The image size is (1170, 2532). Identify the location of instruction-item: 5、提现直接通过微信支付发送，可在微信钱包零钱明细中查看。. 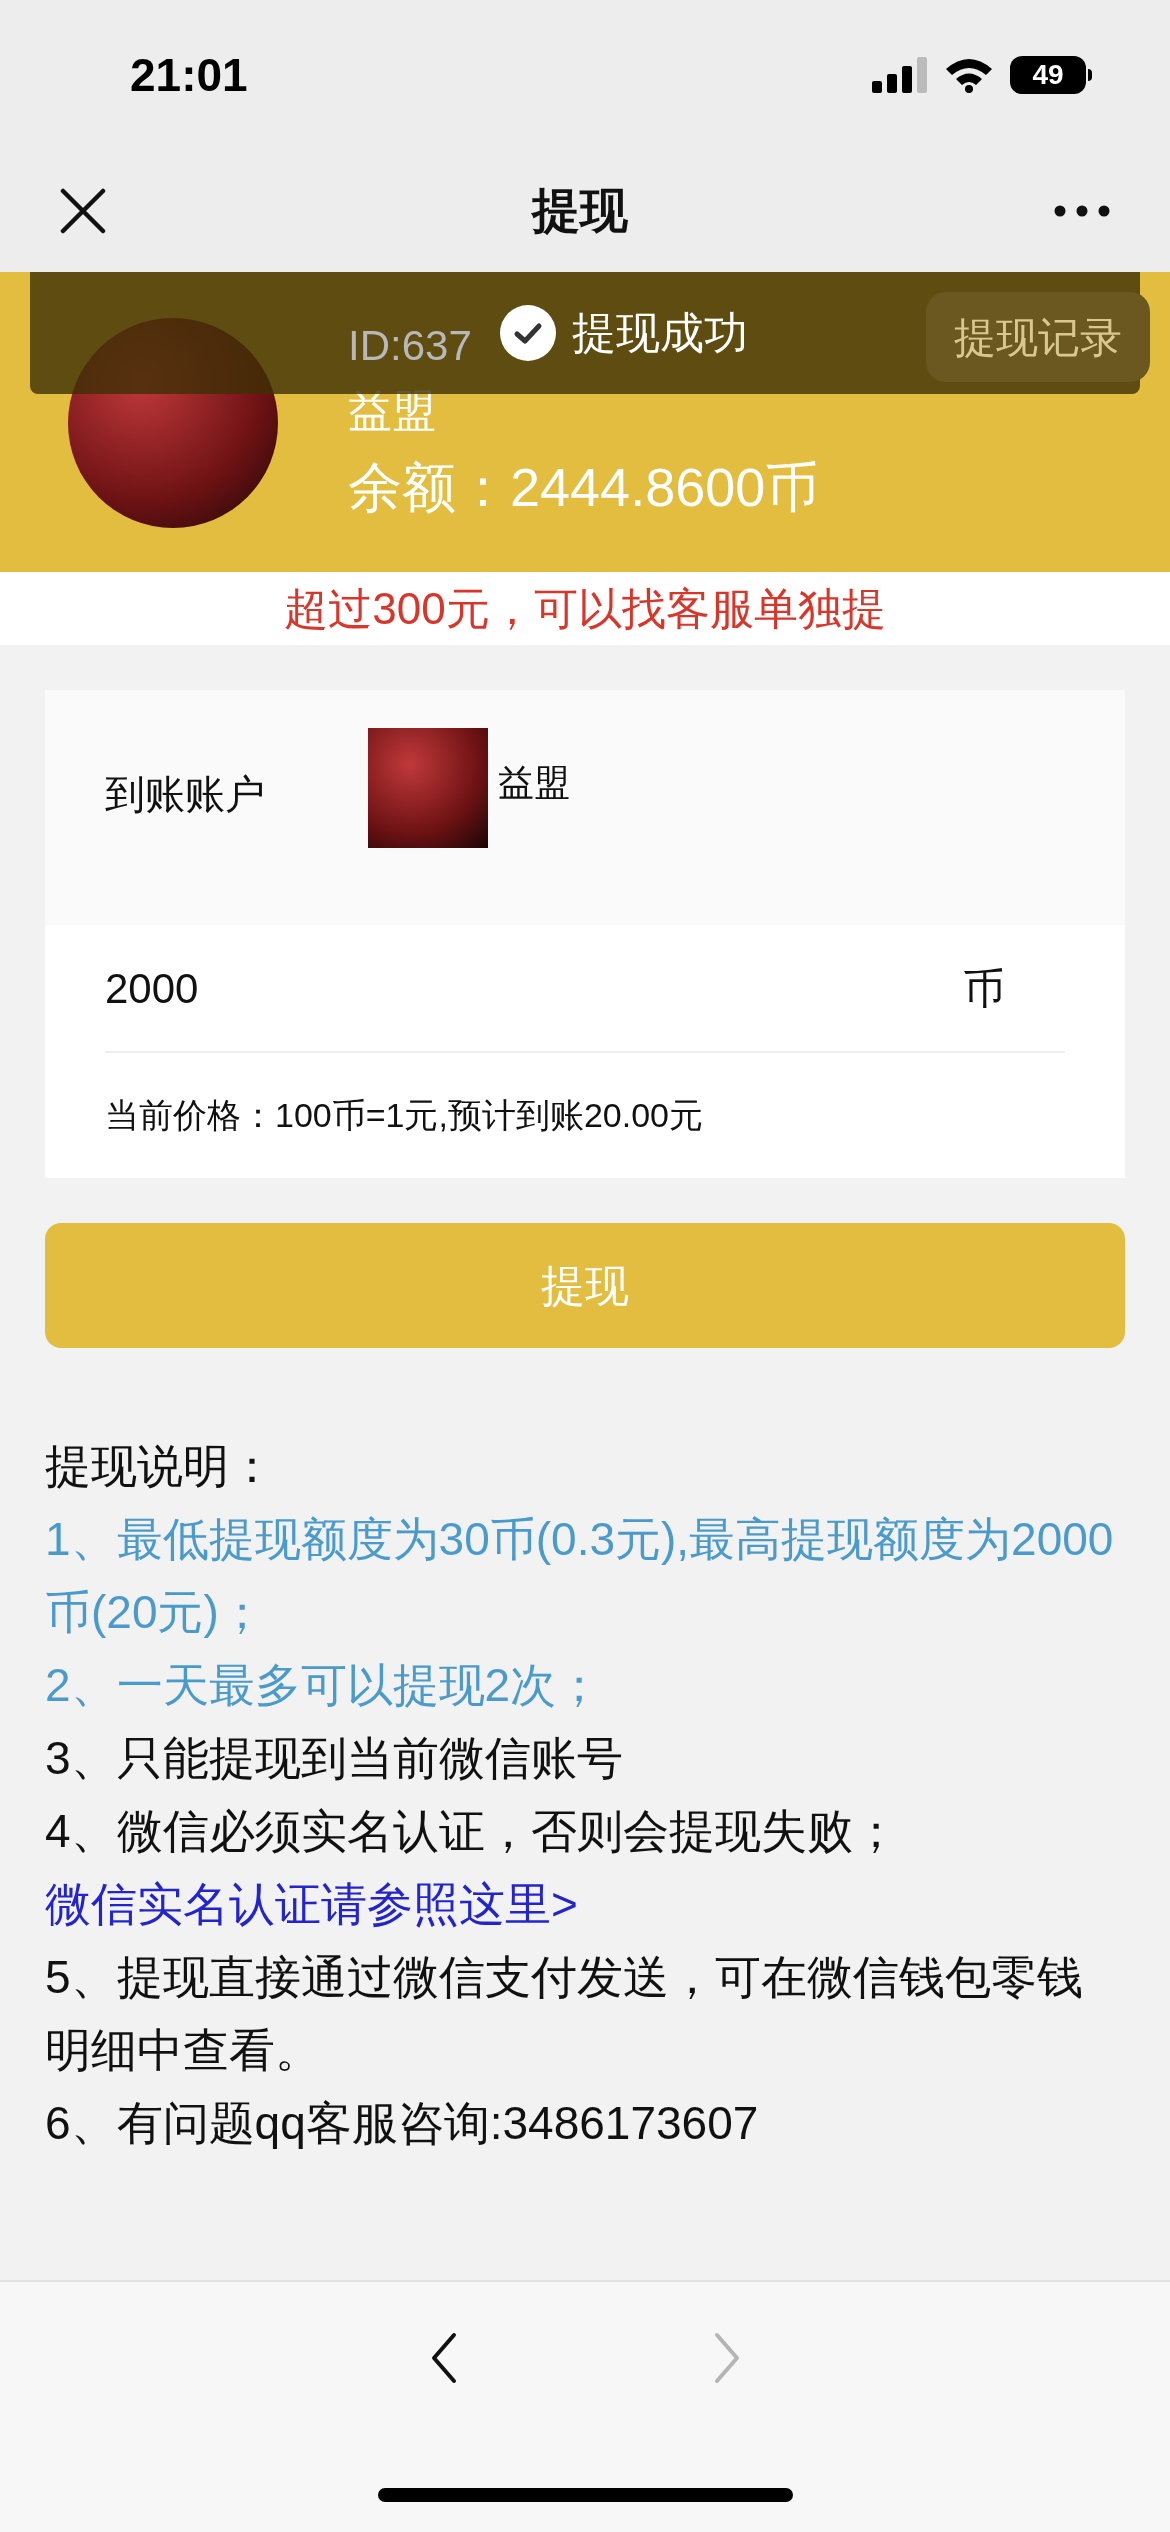
(564, 2014).